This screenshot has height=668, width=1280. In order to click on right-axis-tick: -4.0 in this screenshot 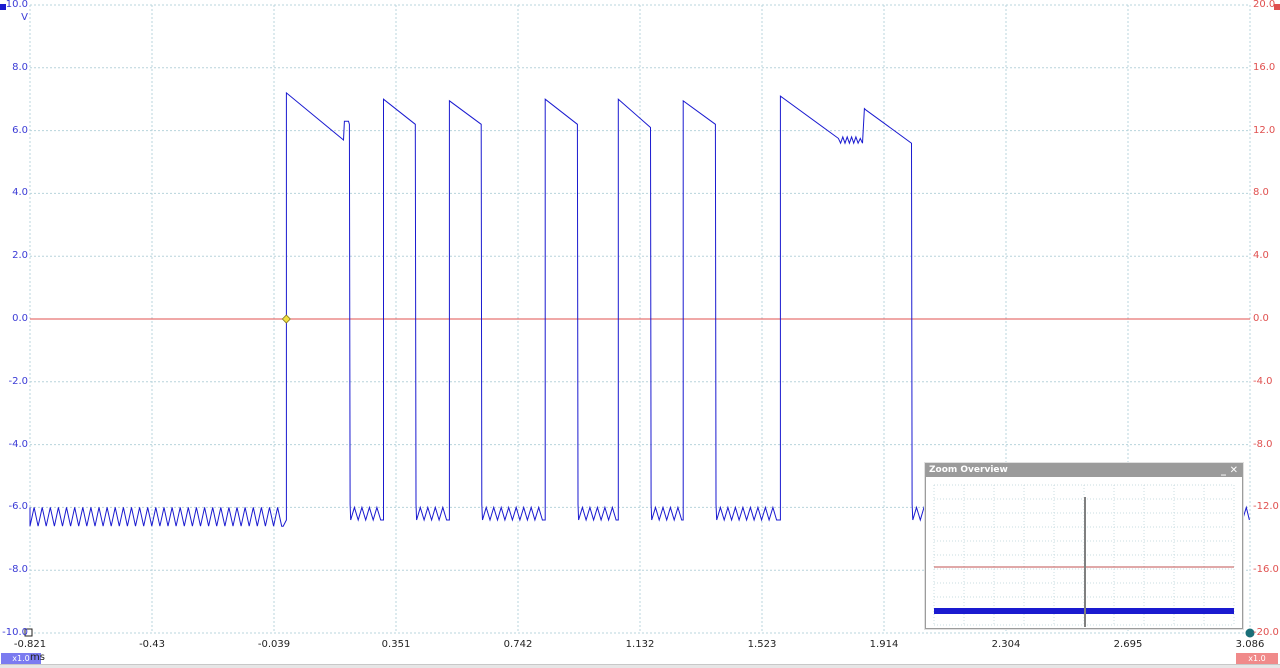, I will do `click(1263, 381)`.